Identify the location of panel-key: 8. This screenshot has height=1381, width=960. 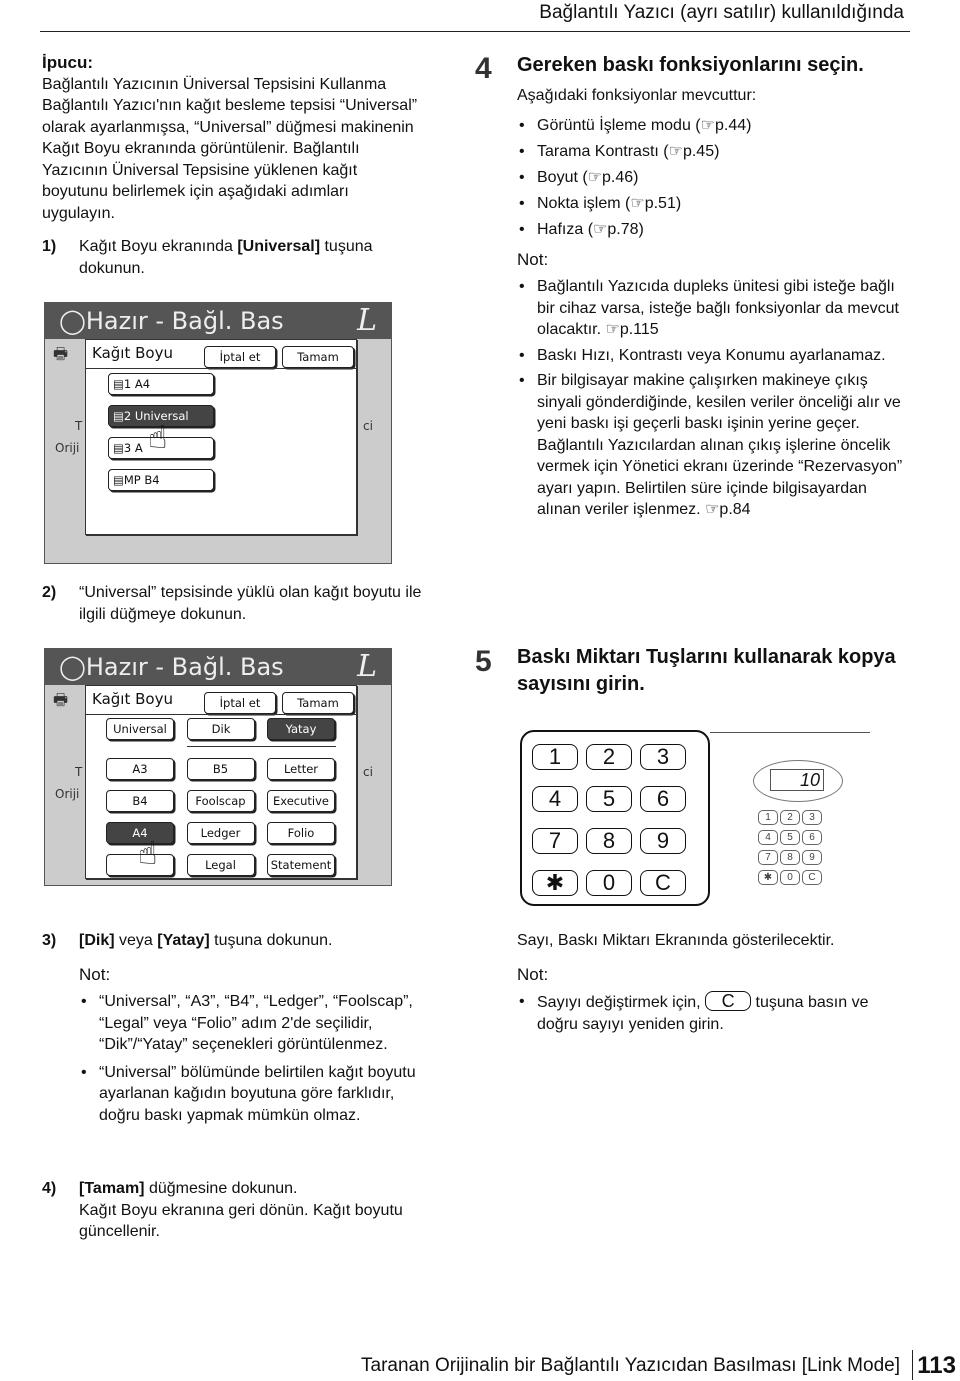
(790, 857).